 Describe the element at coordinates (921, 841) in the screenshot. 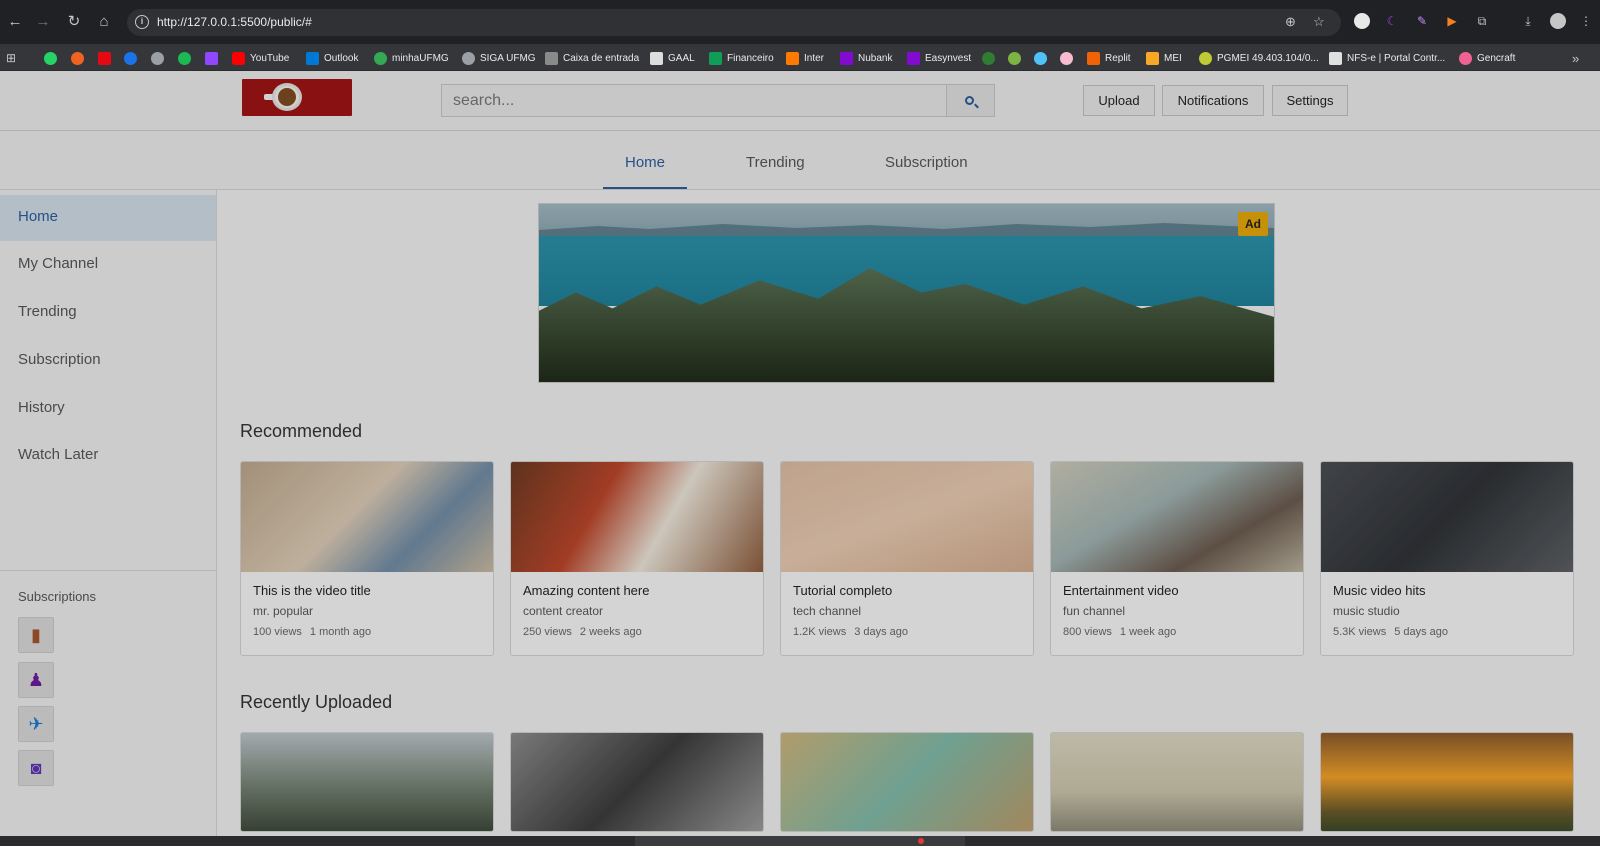

I see `taskbar-indicator` at that location.